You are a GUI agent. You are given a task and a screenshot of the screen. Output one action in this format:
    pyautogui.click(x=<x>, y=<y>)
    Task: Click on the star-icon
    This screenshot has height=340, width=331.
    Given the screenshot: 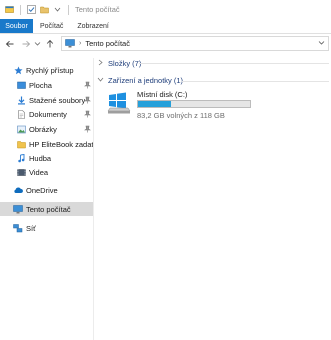 What is the action you would take?
    pyautogui.click(x=18, y=70)
    